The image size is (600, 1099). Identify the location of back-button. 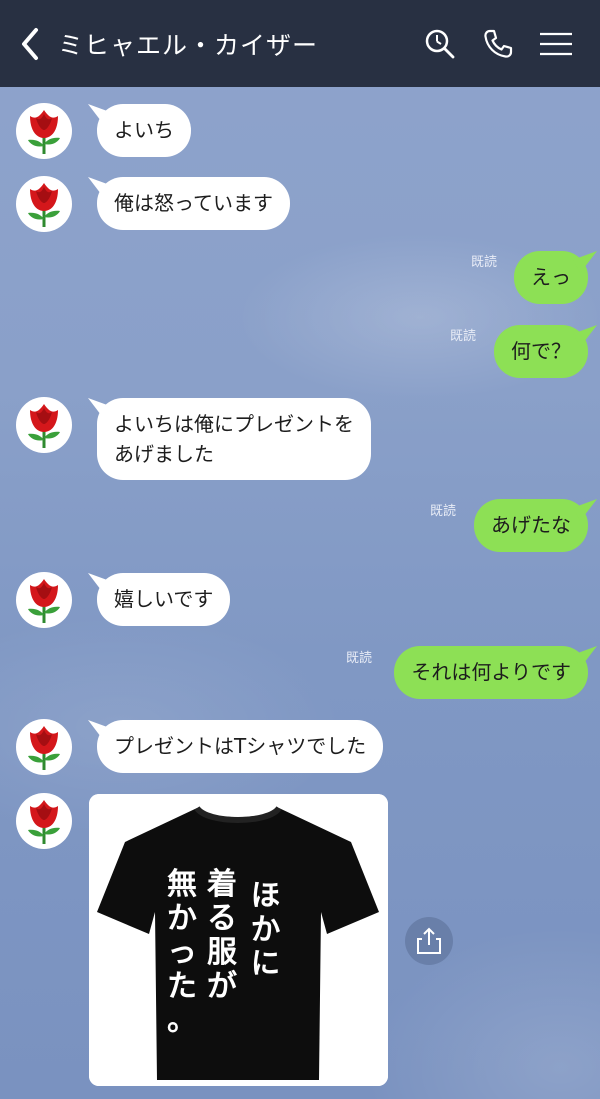
(30, 43).